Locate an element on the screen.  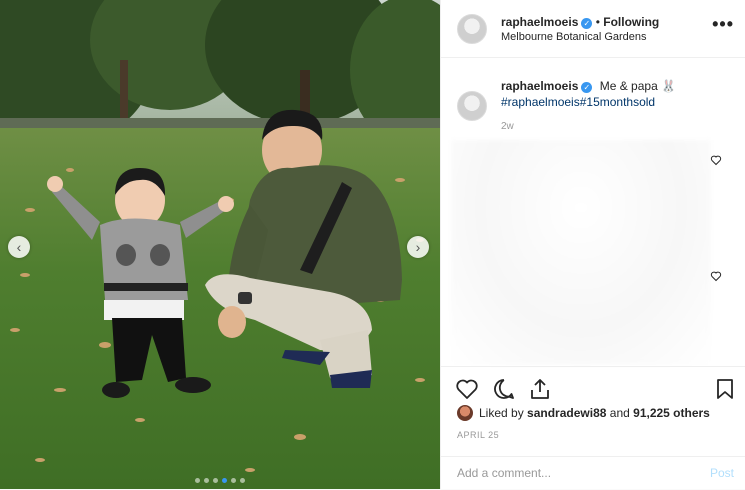
chevron-right-icon: › is located at coordinates (418, 247).